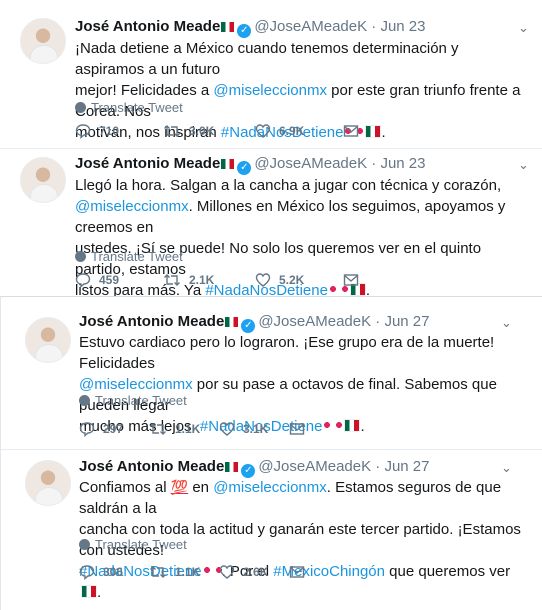 The height and width of the screenshot is (610, 542). I want to click on reply-count: 710, so click(109, 131).